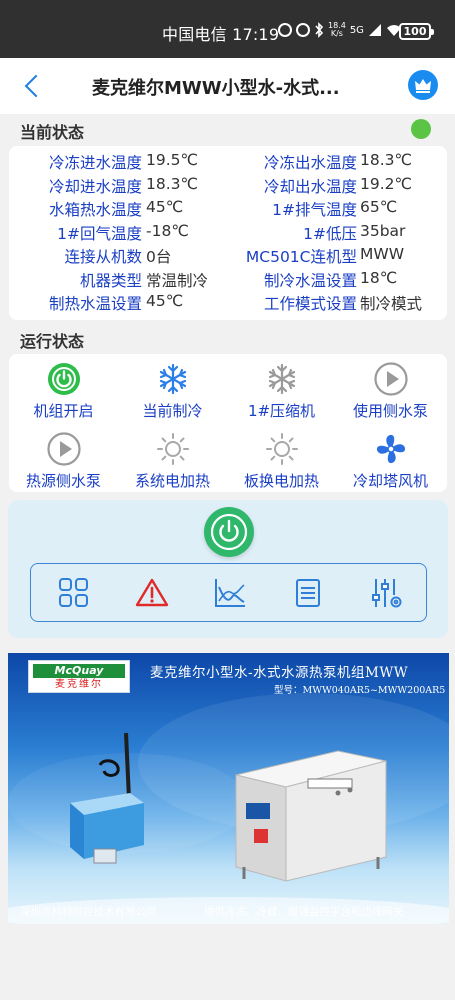  I want to click on grid-icon, so click(73, 592).